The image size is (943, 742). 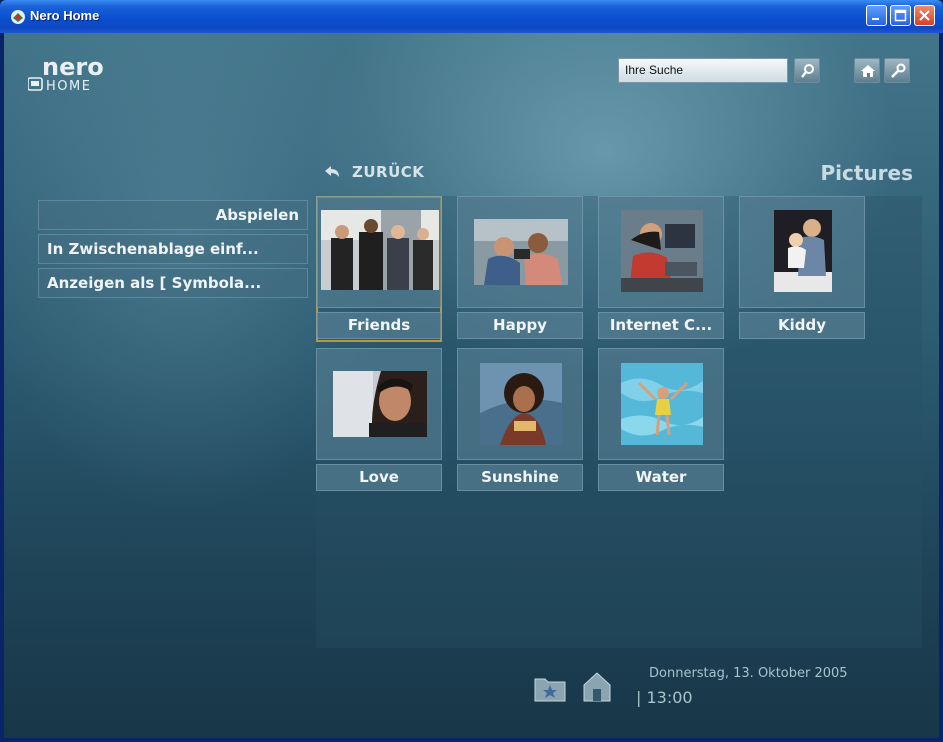 I want to click on title-bar: Nero Home, so click(x=471, y=16).